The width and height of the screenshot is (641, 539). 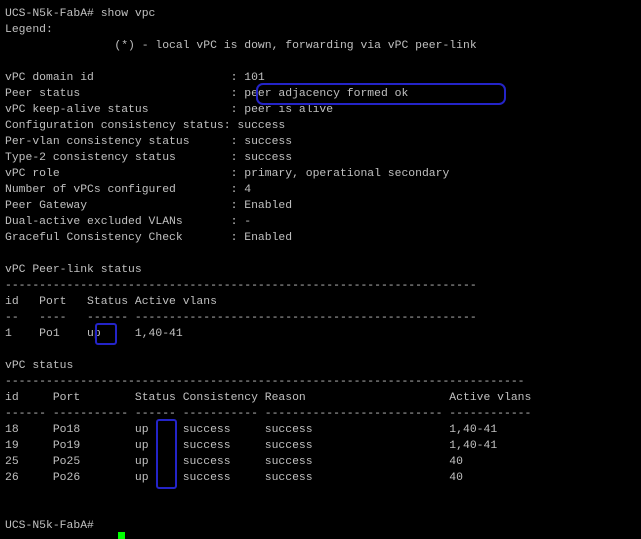 I want to click on vpc-table-row: 18 Po18 up success success 1,40-41, so click(x=251, y=430).